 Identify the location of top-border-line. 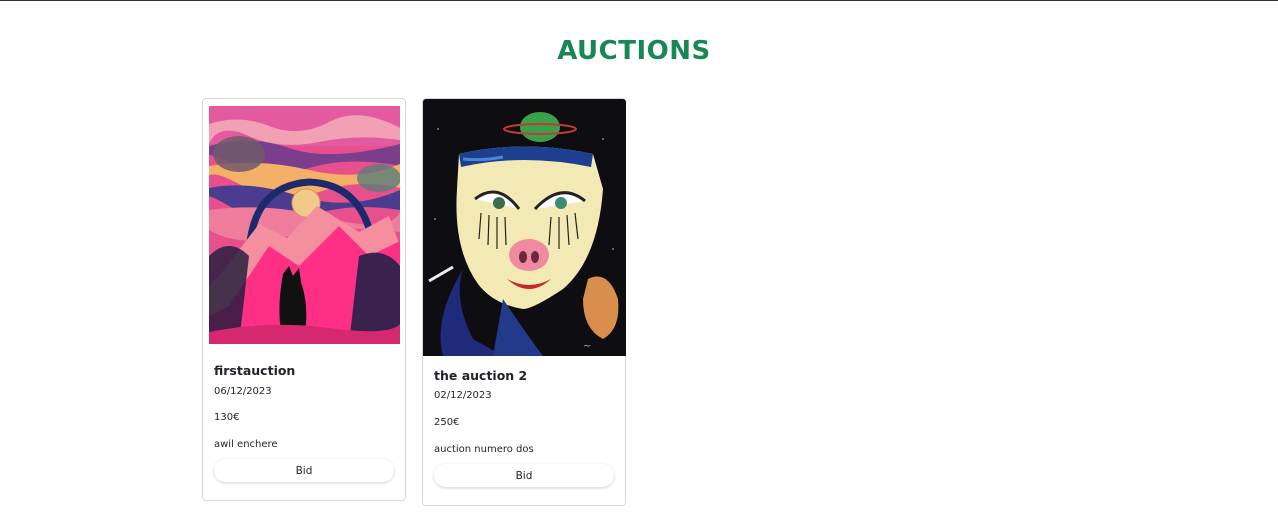
(639, 0).